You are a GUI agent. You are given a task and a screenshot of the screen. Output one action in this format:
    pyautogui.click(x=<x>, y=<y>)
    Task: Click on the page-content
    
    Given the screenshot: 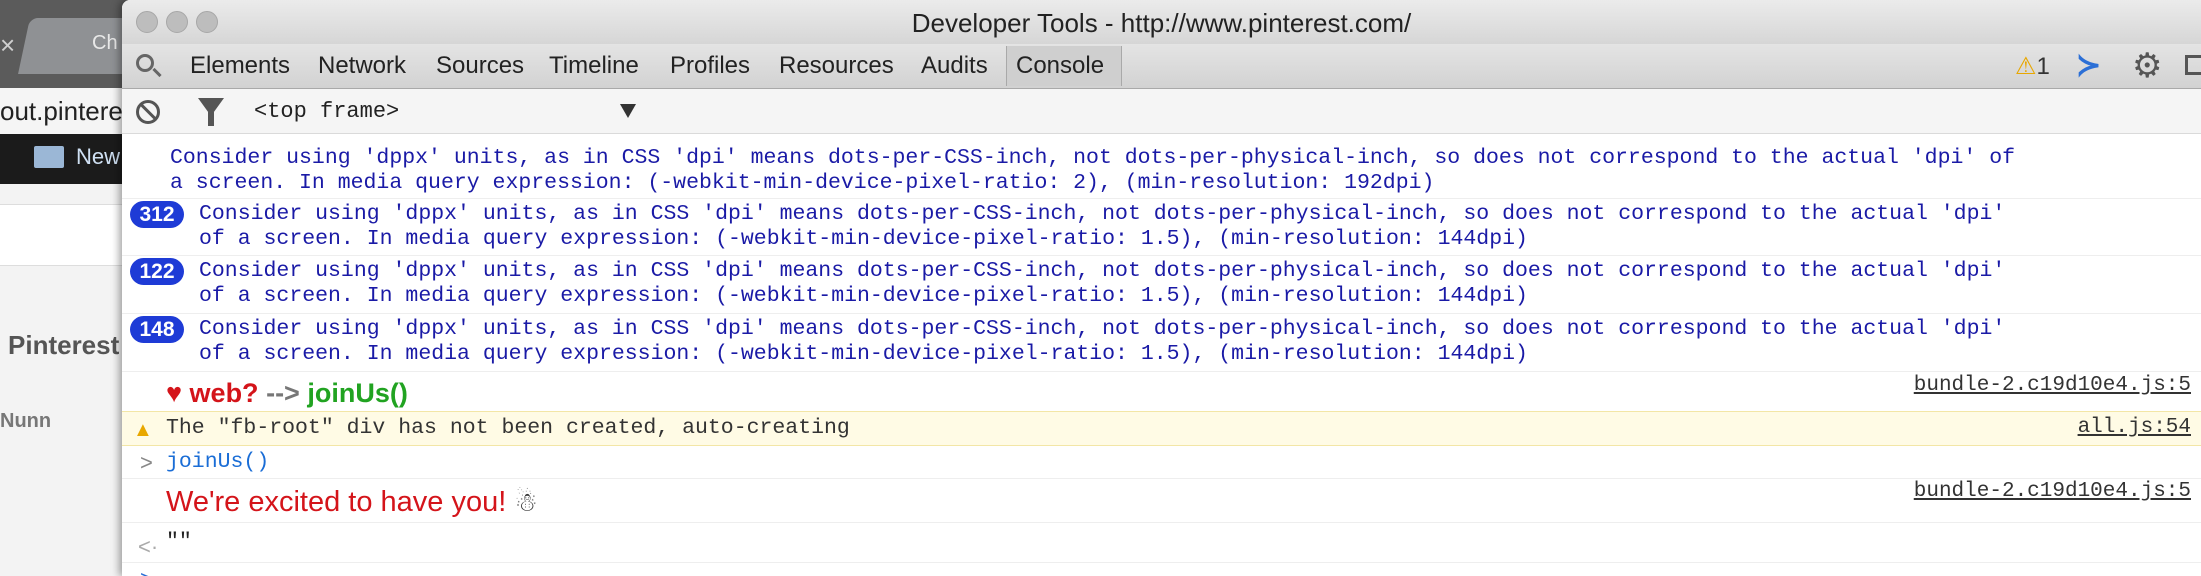 What is the action you would take?
    pyautogui.click(x=65, y=380)
    